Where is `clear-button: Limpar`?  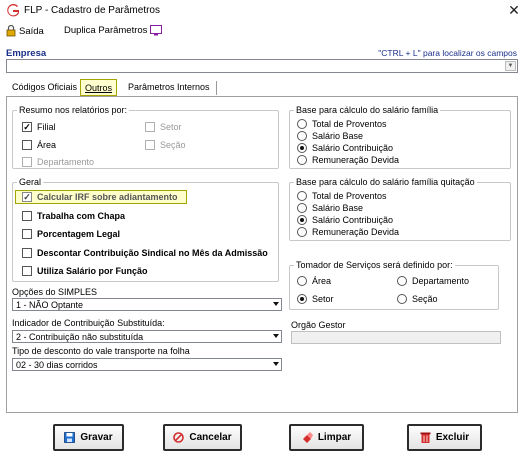
clear-button: Limpar is located at coordinates (326, 437).